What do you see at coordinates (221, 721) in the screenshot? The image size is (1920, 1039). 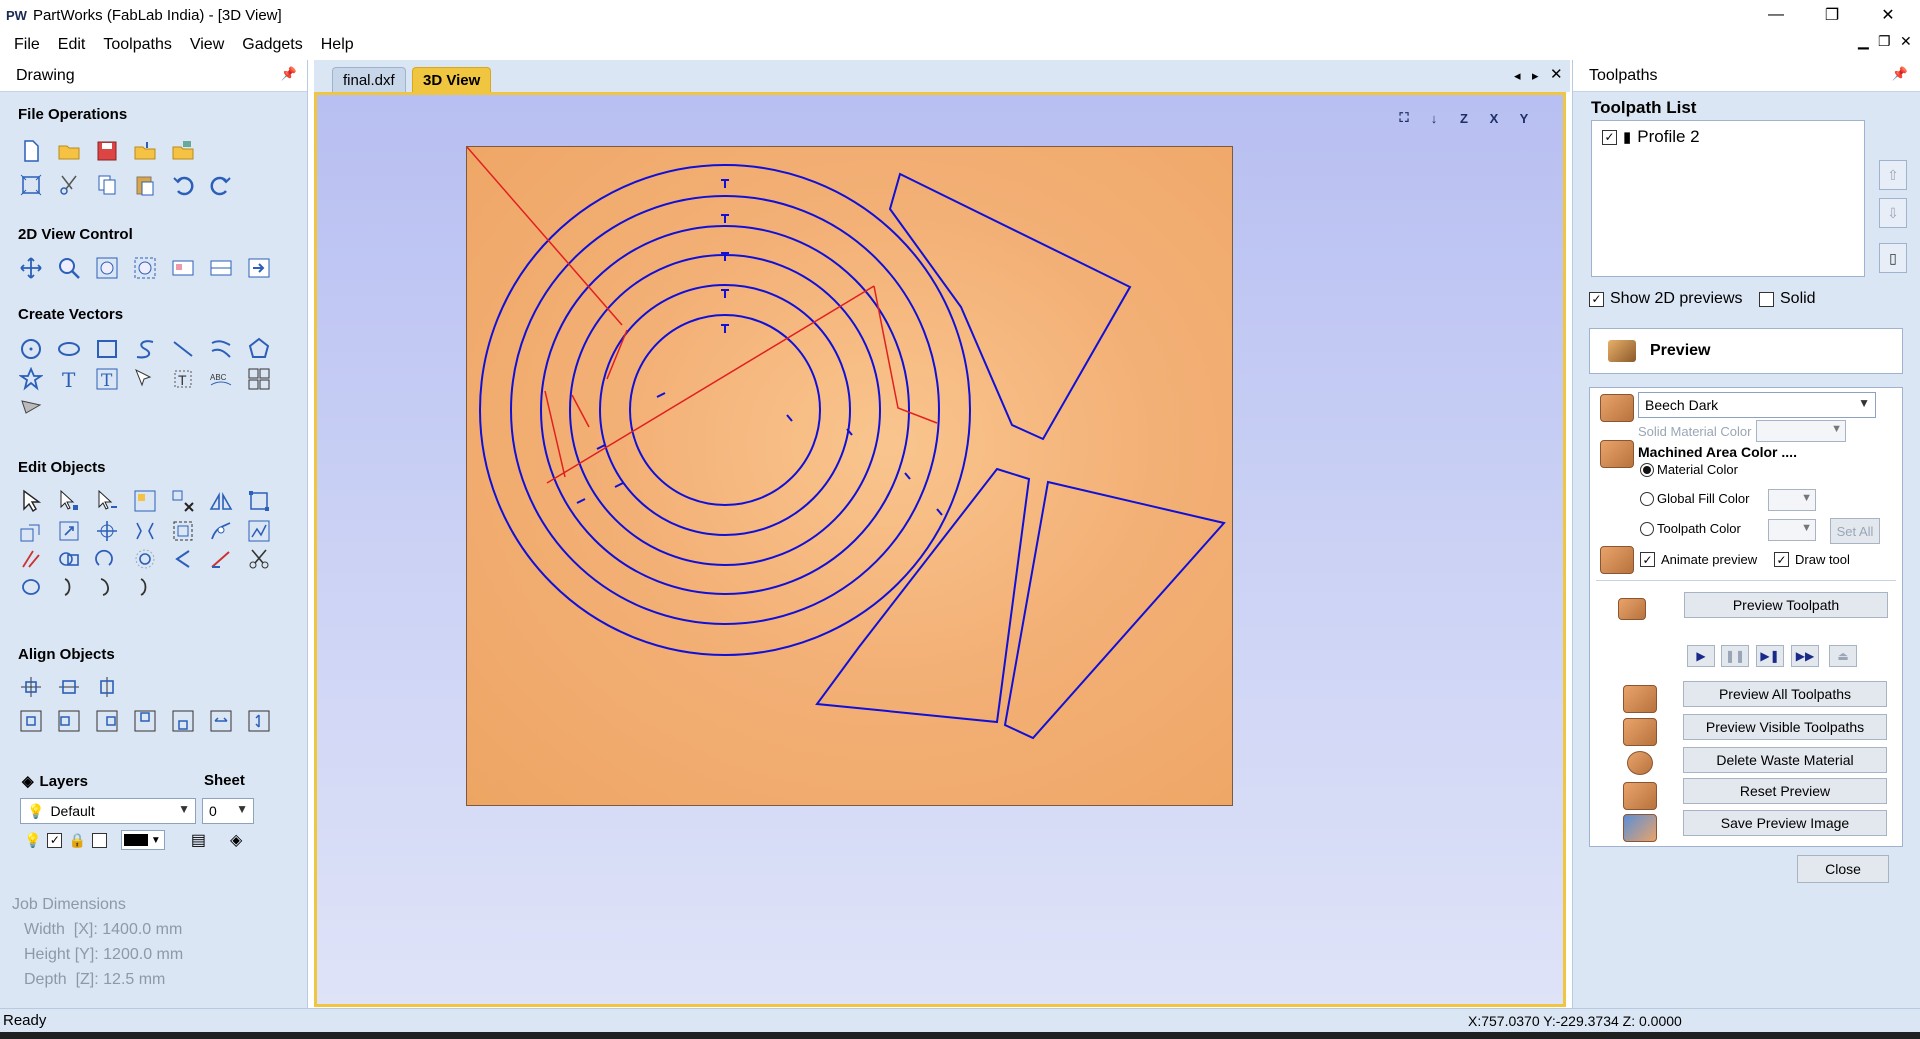 I see `distribute-horizontal-icon` at bounding box center [221, 721].